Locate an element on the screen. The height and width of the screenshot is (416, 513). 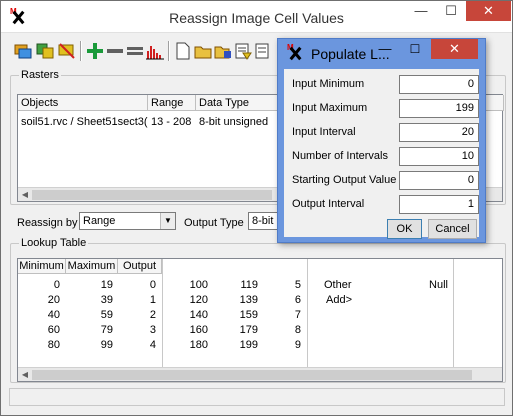
list-item: 2 is located at coordinates (137, 315).